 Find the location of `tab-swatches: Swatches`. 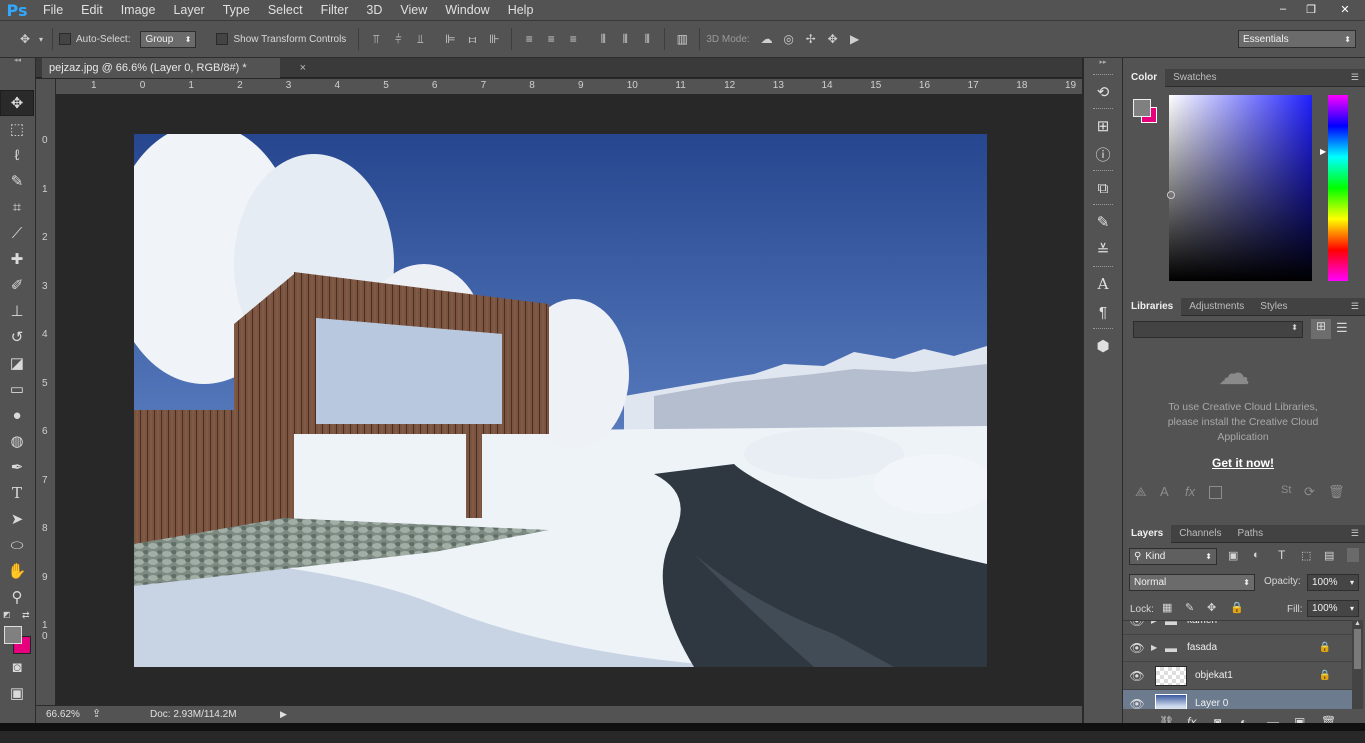

tab-swatches: Swatches is located at coordinates (1194, 78).